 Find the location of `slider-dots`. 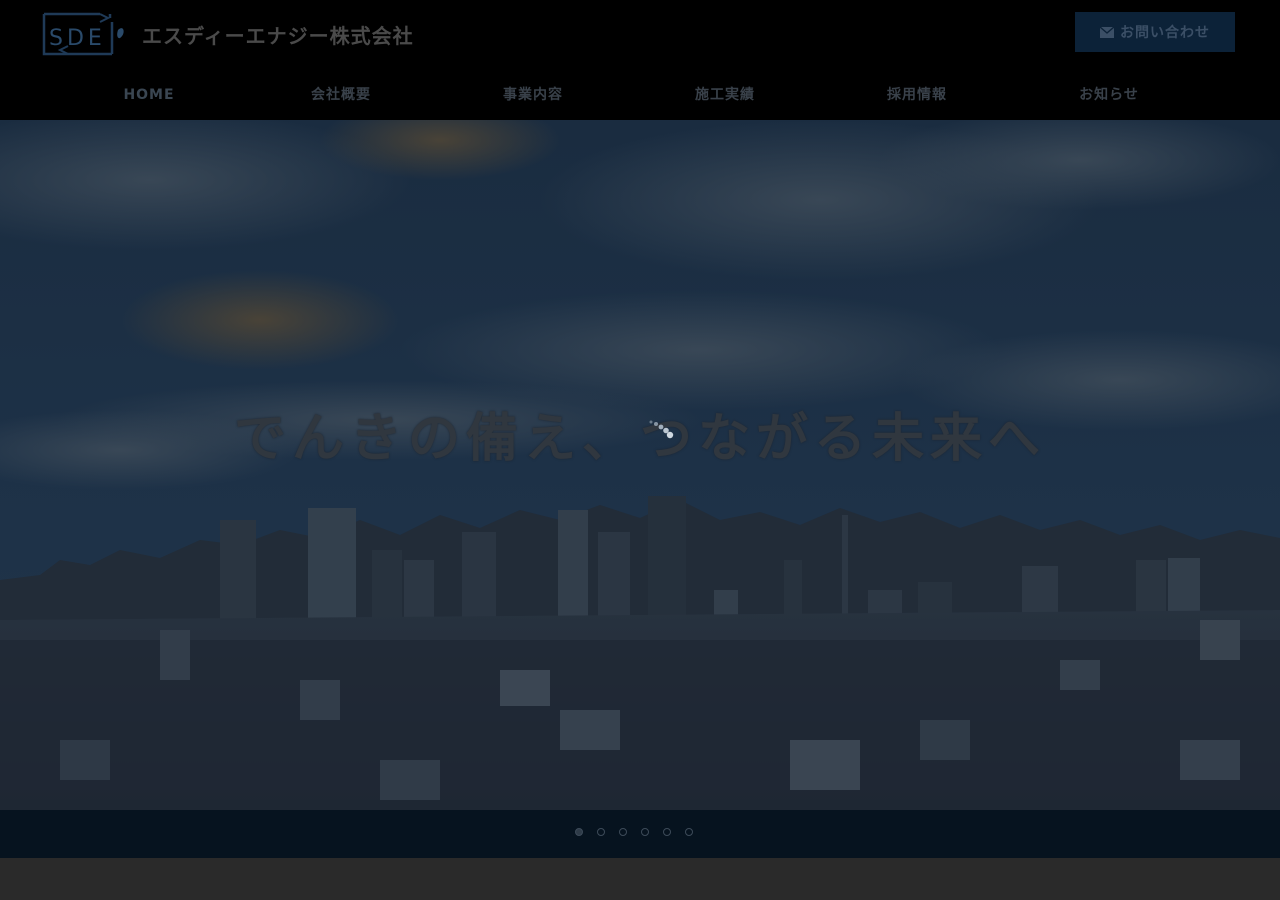

slider-dots is located at coordinates (641, 832).